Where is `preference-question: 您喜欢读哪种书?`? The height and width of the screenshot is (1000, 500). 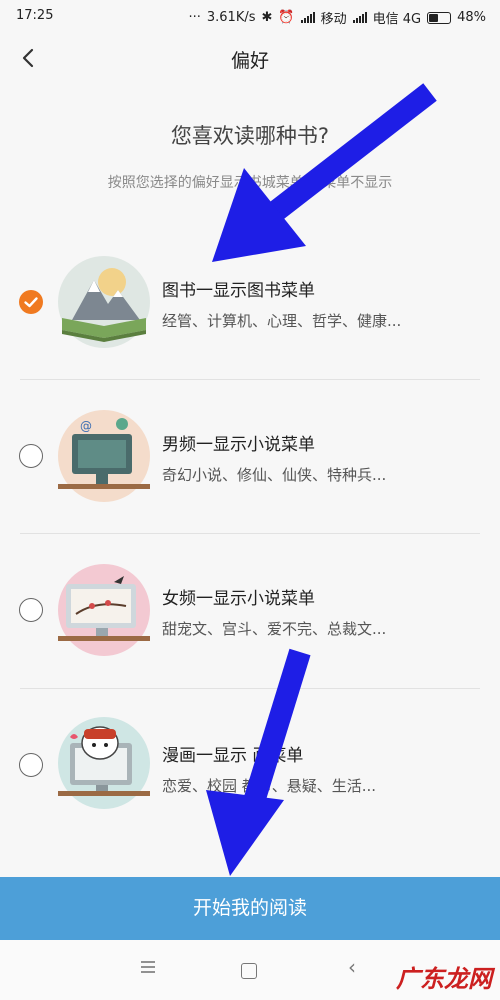
preference-question: 您喜欢读哪种书? is located at coordinates (250, 136).